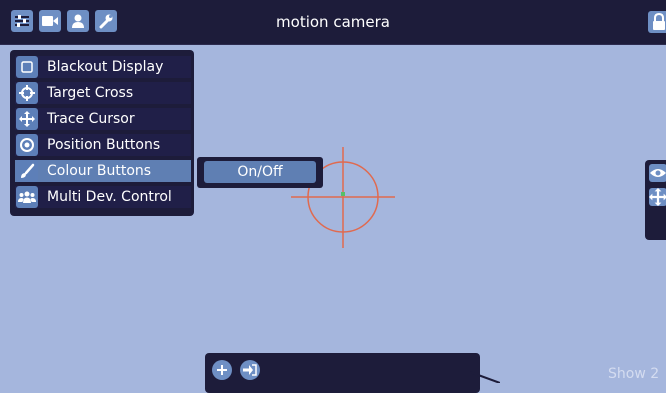  What do you see at coordinates (485, 377) in the screenshot?
I see `connector-line` at bounding box center [485, 377].